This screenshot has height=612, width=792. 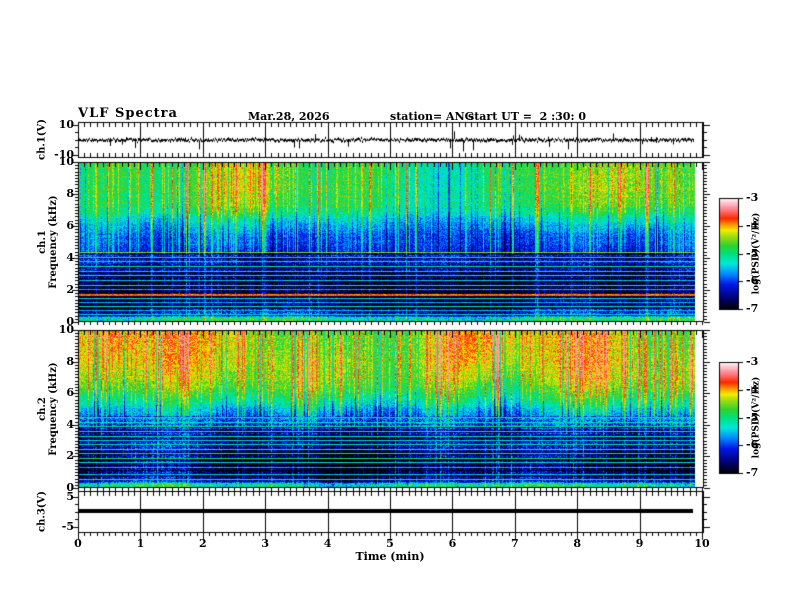 I want to click on tick-label: 7, so click(x=514, y=543).